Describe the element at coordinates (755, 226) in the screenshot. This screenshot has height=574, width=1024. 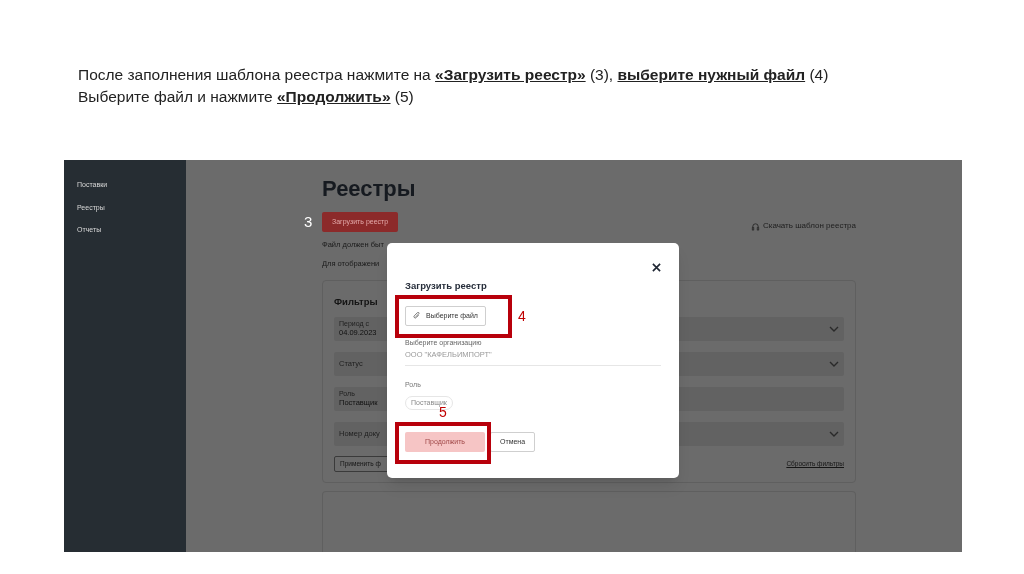
I see `headset-icon` at that location.